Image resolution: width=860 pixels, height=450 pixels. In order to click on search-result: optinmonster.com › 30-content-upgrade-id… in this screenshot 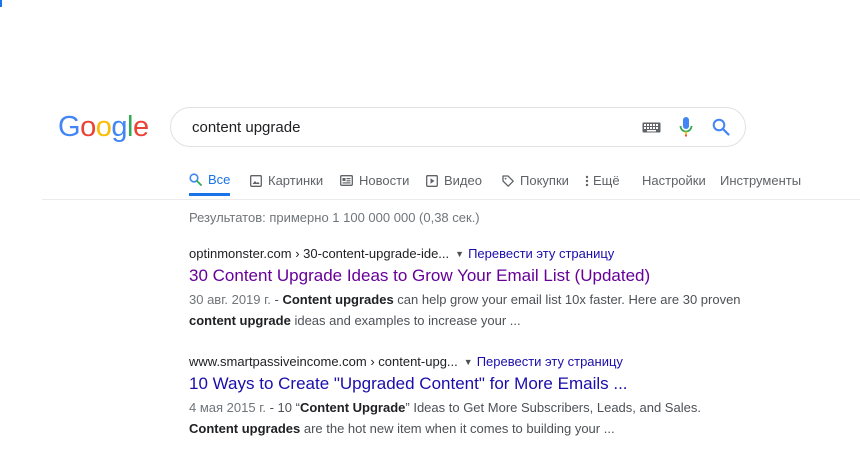, I will do `click(469, 287)`.